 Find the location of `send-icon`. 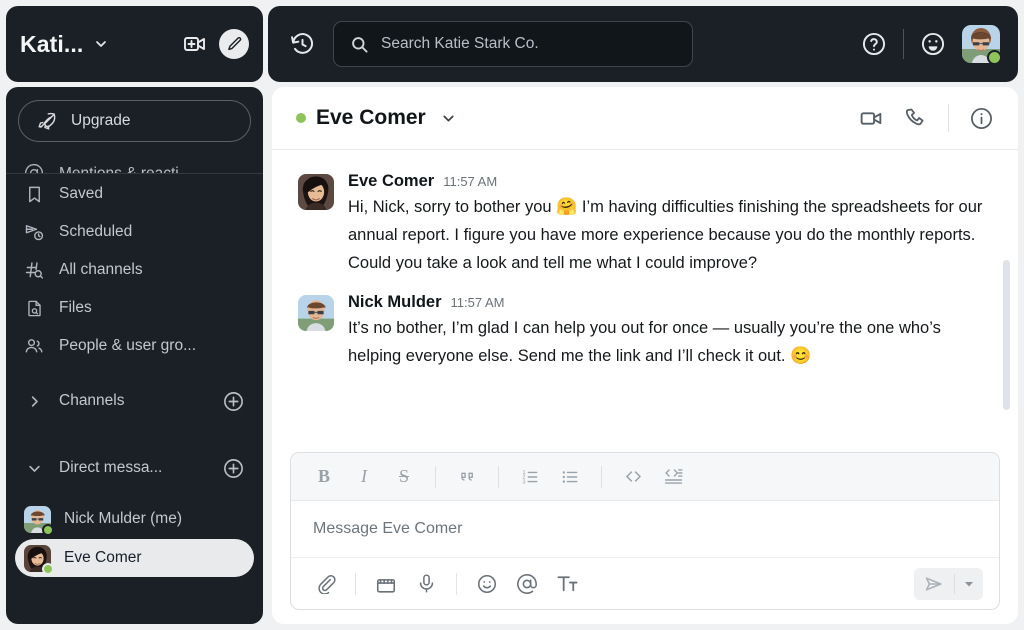

send-icon is located at coordinates (934, 584).